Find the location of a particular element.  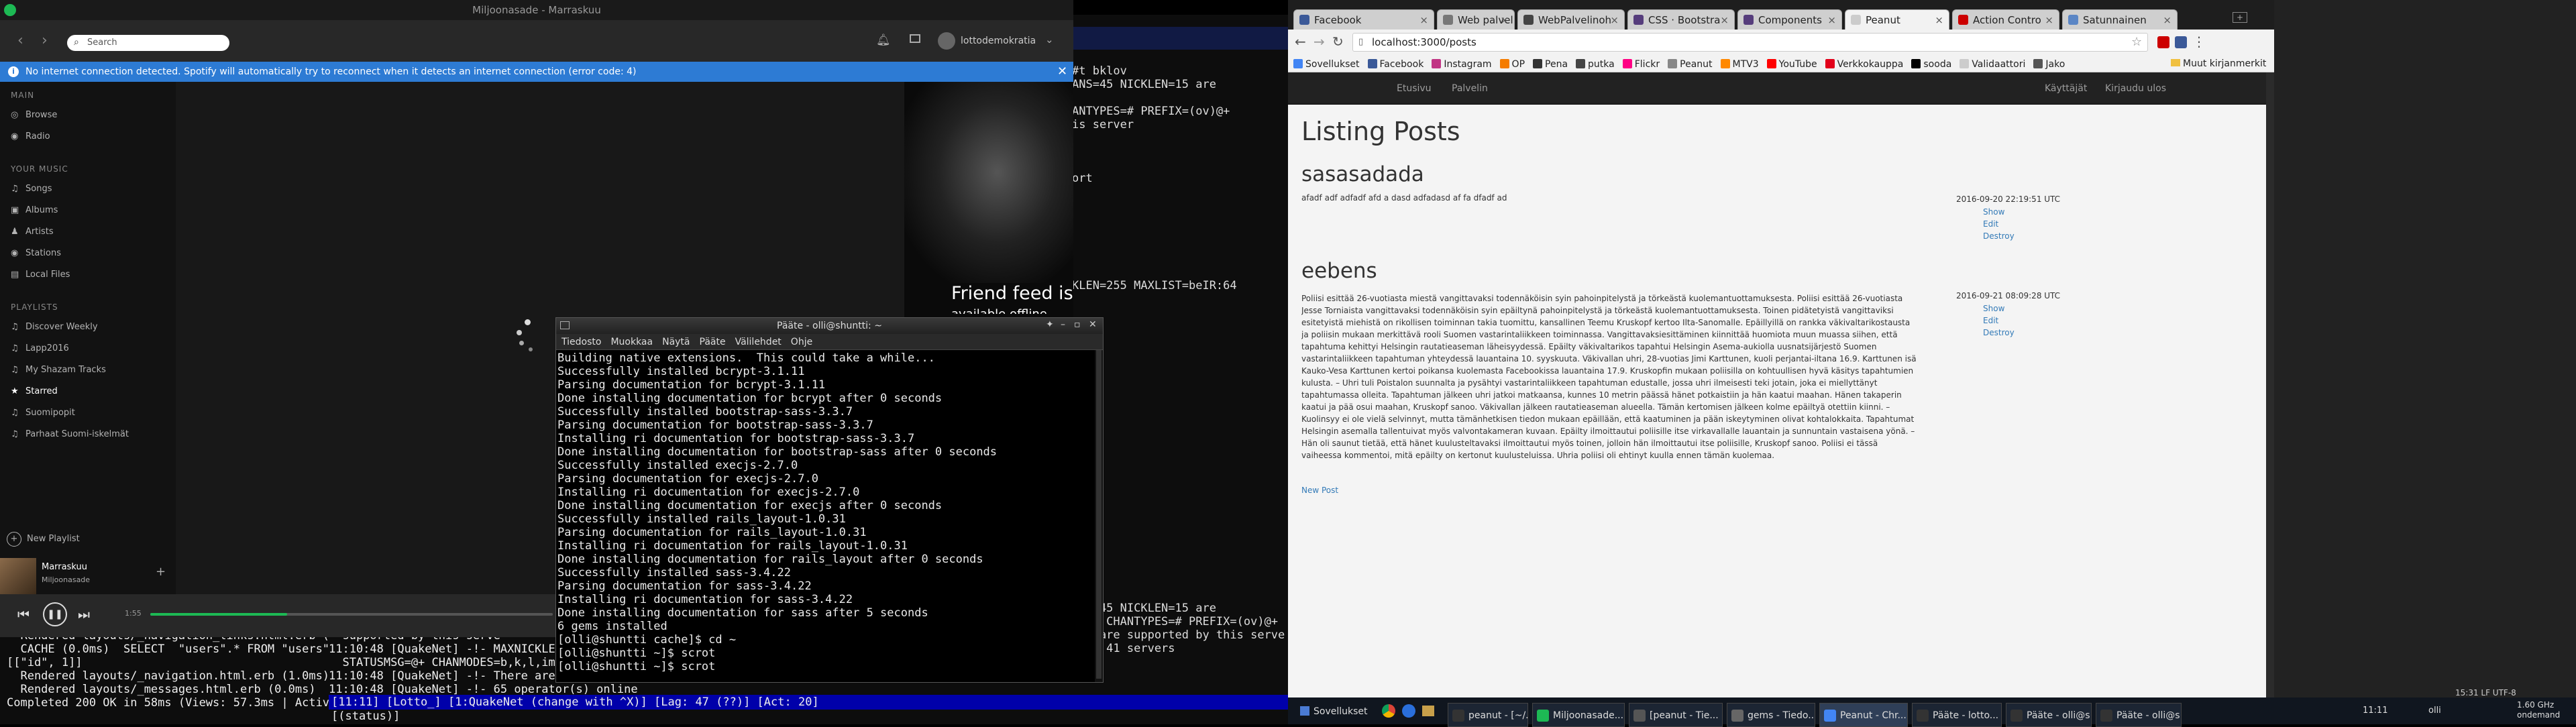

new-playlist-button: + New Playlist is located at coordinates (87, 539).